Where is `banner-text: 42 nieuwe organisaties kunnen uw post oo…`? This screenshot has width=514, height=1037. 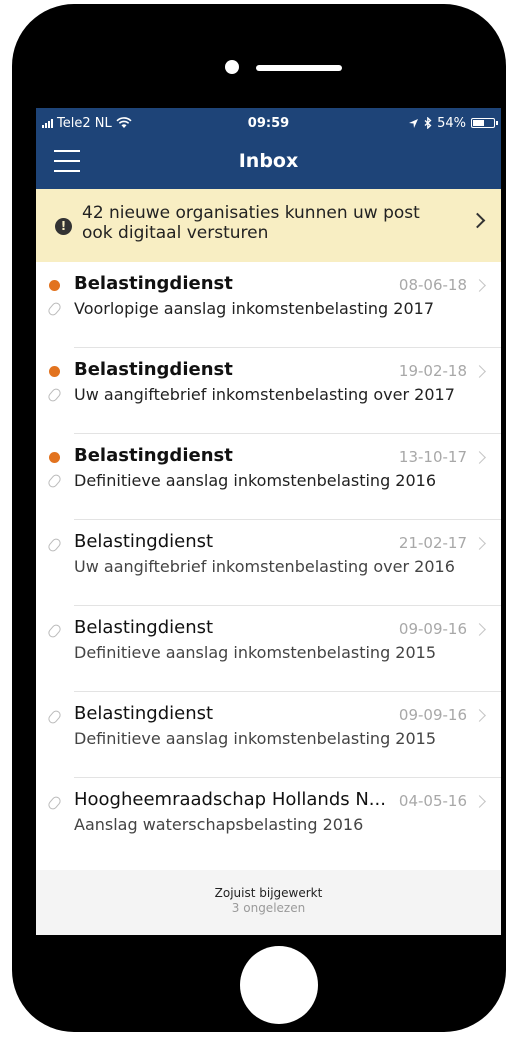 banner-text: 42 nieuwe organisaties kunnen uw post oo… is located at coordinates (251, 223).